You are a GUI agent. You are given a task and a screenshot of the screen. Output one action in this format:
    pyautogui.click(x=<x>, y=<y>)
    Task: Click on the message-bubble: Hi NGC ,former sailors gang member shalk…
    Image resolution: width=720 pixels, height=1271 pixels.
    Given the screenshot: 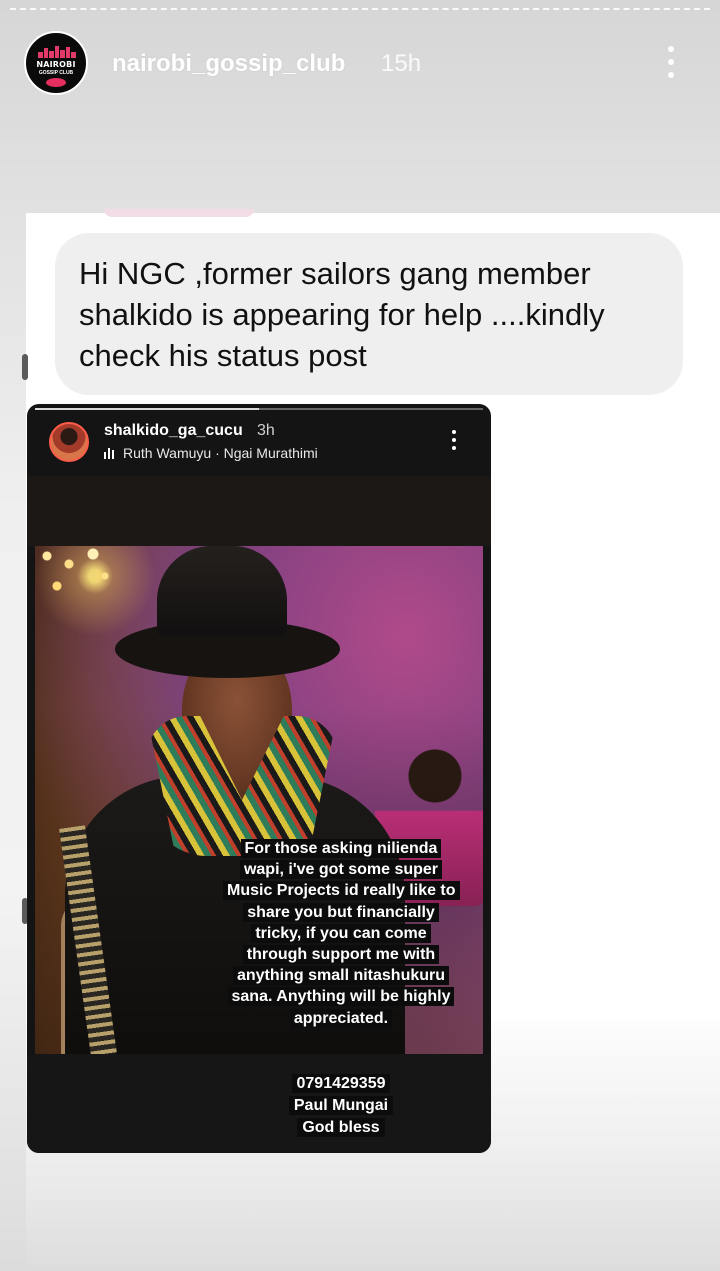 What is the action you would take?
    pyautogui.click(x=369, y=314)
    